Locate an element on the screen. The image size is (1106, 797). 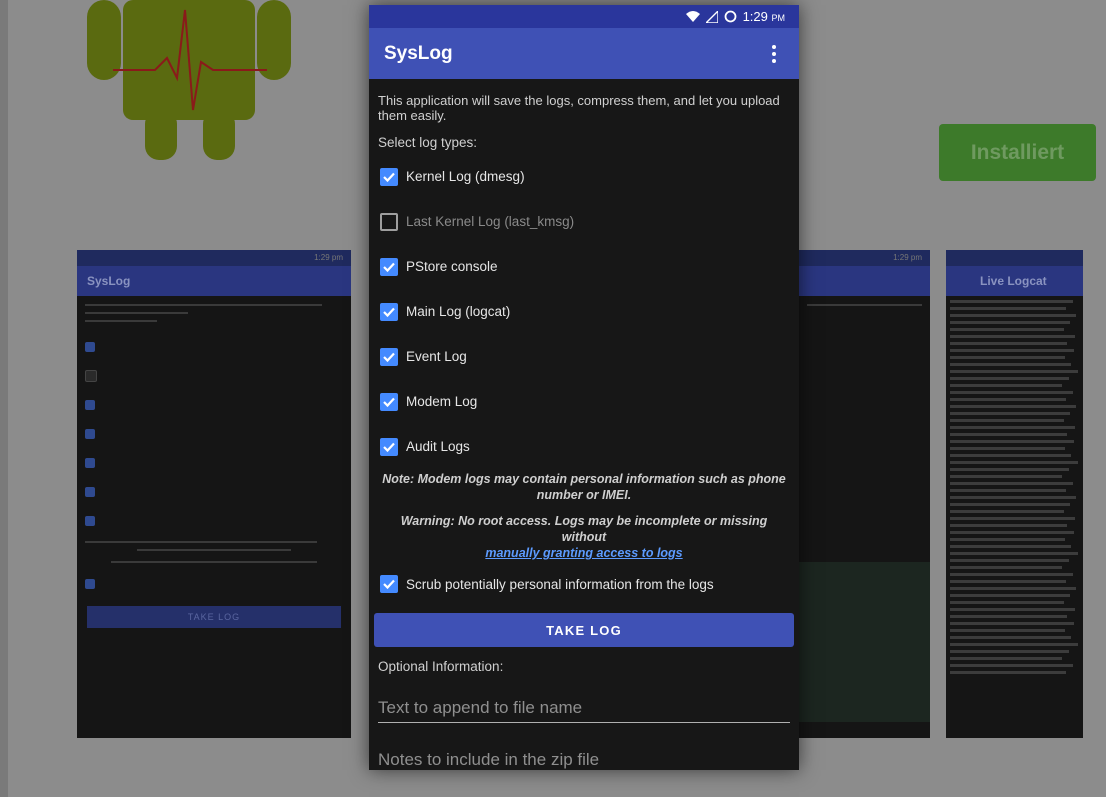
checkbox-label: Event Log is located at coordinates (436, 356).